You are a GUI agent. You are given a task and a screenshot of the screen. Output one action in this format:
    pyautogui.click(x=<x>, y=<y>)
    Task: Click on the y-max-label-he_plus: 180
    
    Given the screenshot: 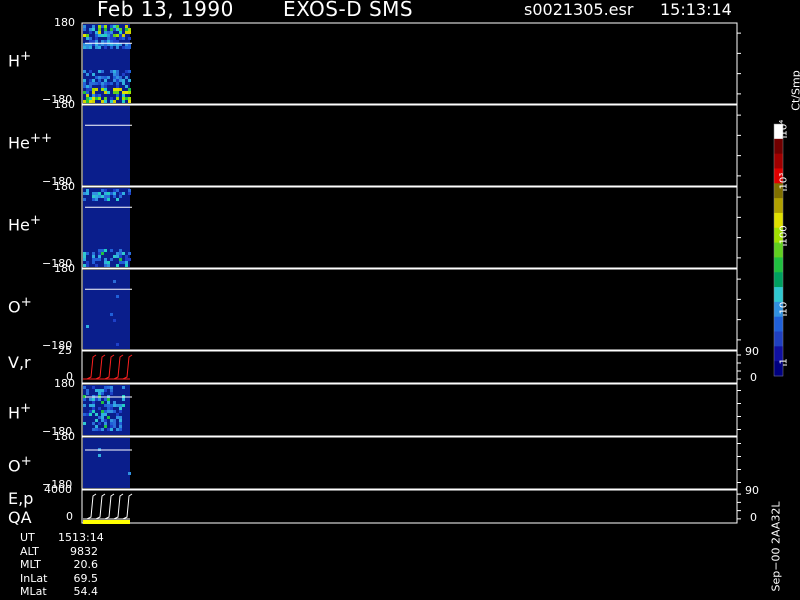 What is the action you would take?
    pyautogui.click(x=64, y=186)
    